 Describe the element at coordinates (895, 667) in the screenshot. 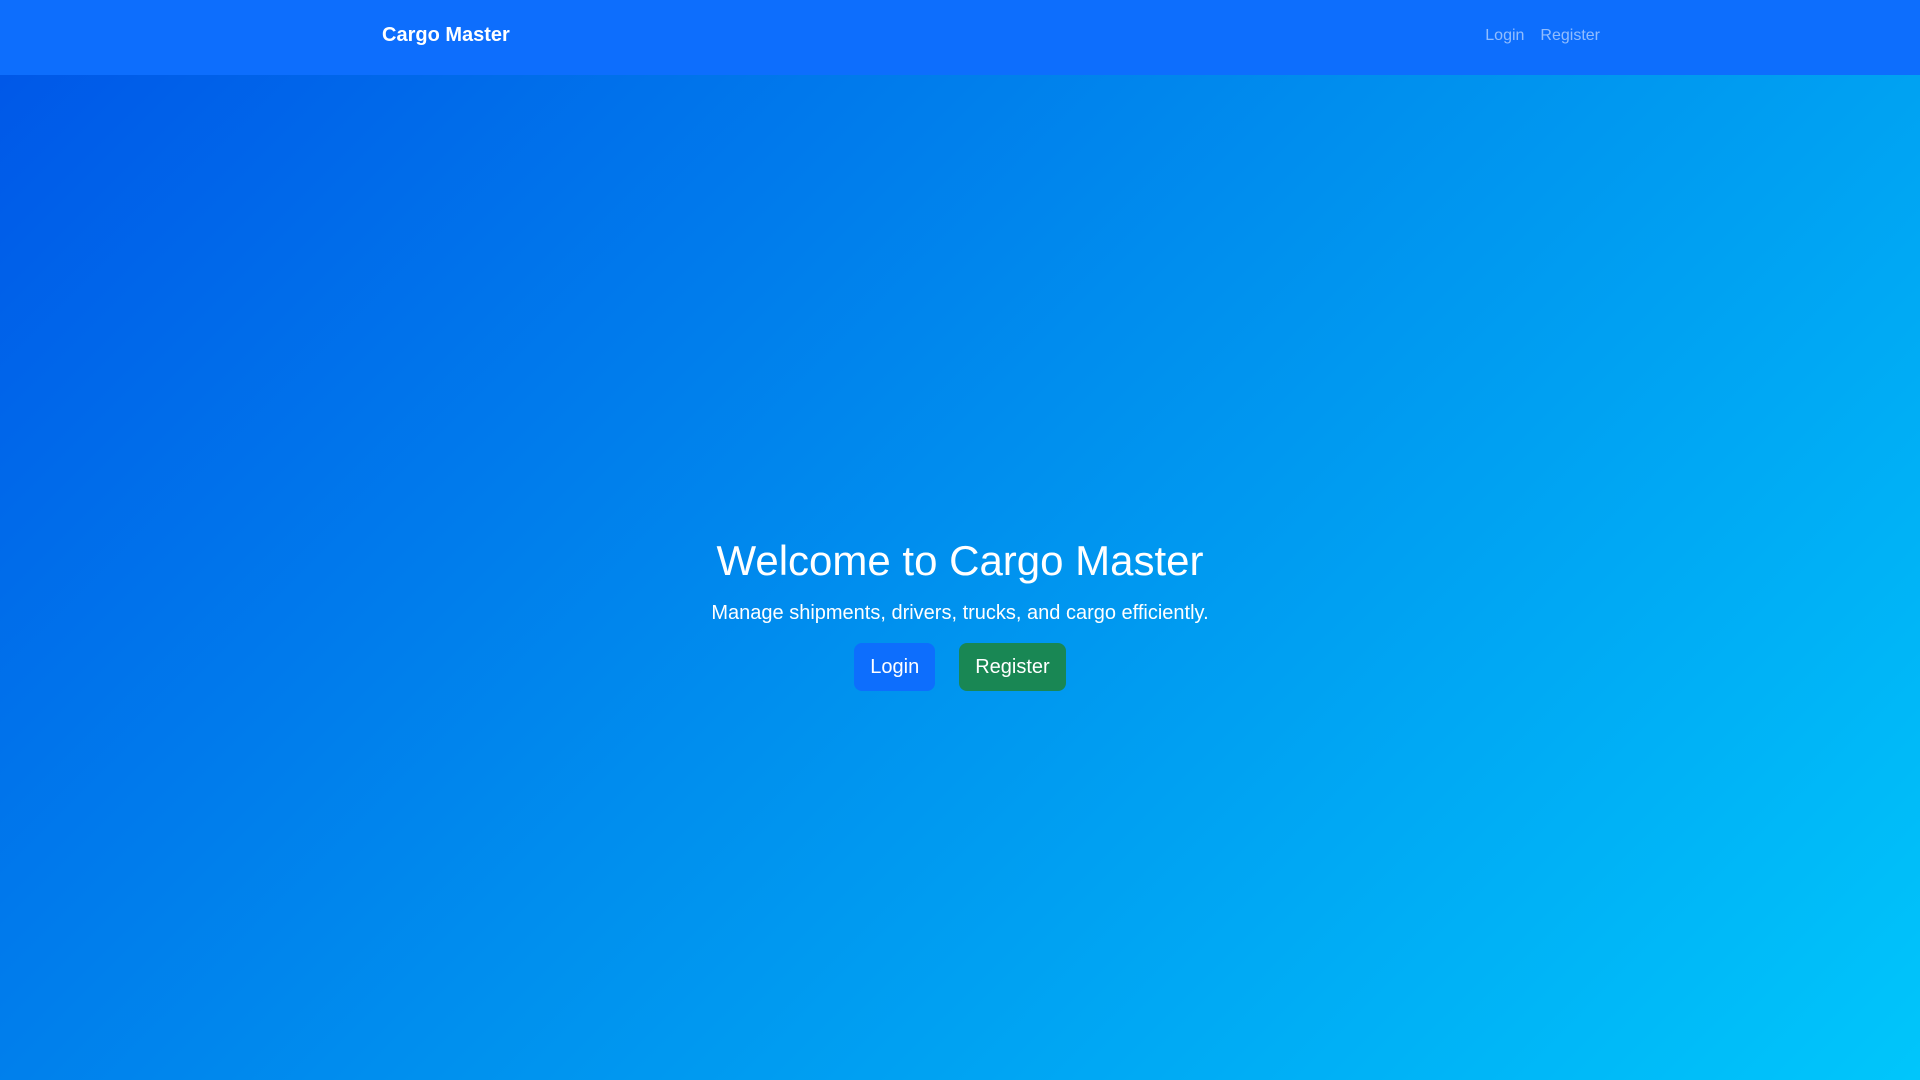

I see `login-button: Login` at that location.